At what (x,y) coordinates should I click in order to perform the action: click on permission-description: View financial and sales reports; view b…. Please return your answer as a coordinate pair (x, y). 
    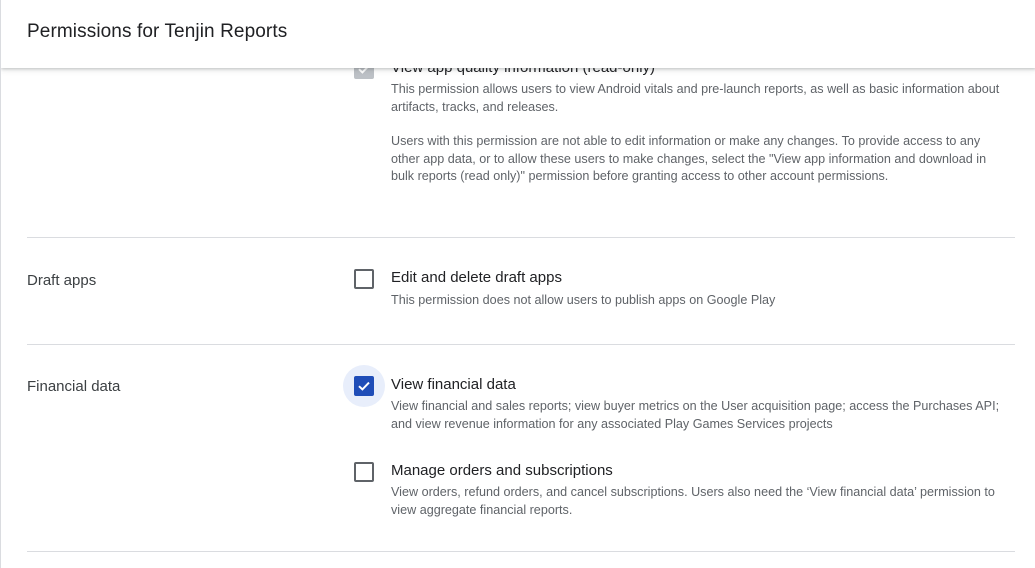
    Looking at the image, I should click on (695, 415).